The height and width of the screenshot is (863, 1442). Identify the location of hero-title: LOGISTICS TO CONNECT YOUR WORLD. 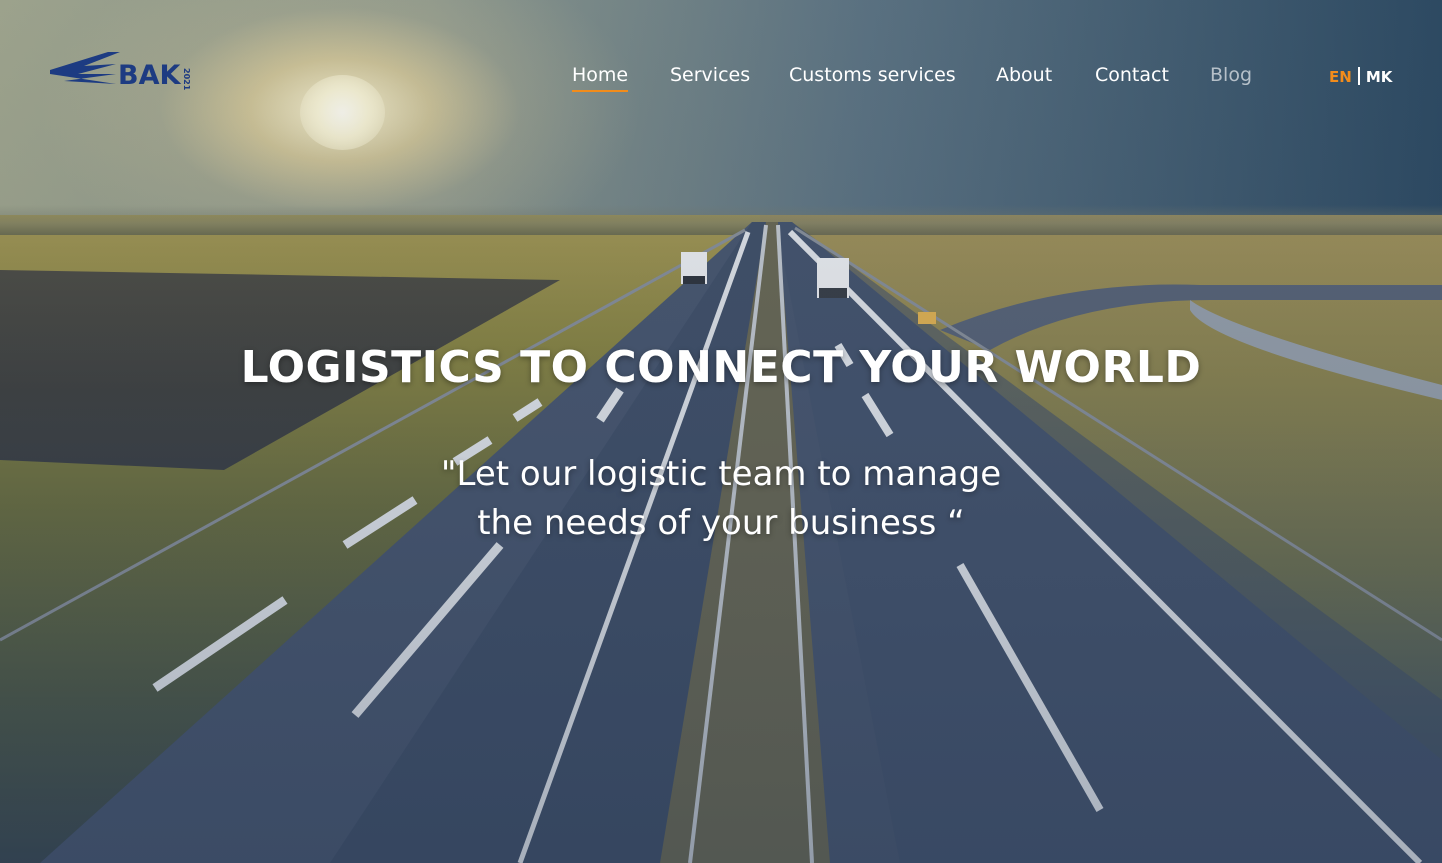
(721, 367).